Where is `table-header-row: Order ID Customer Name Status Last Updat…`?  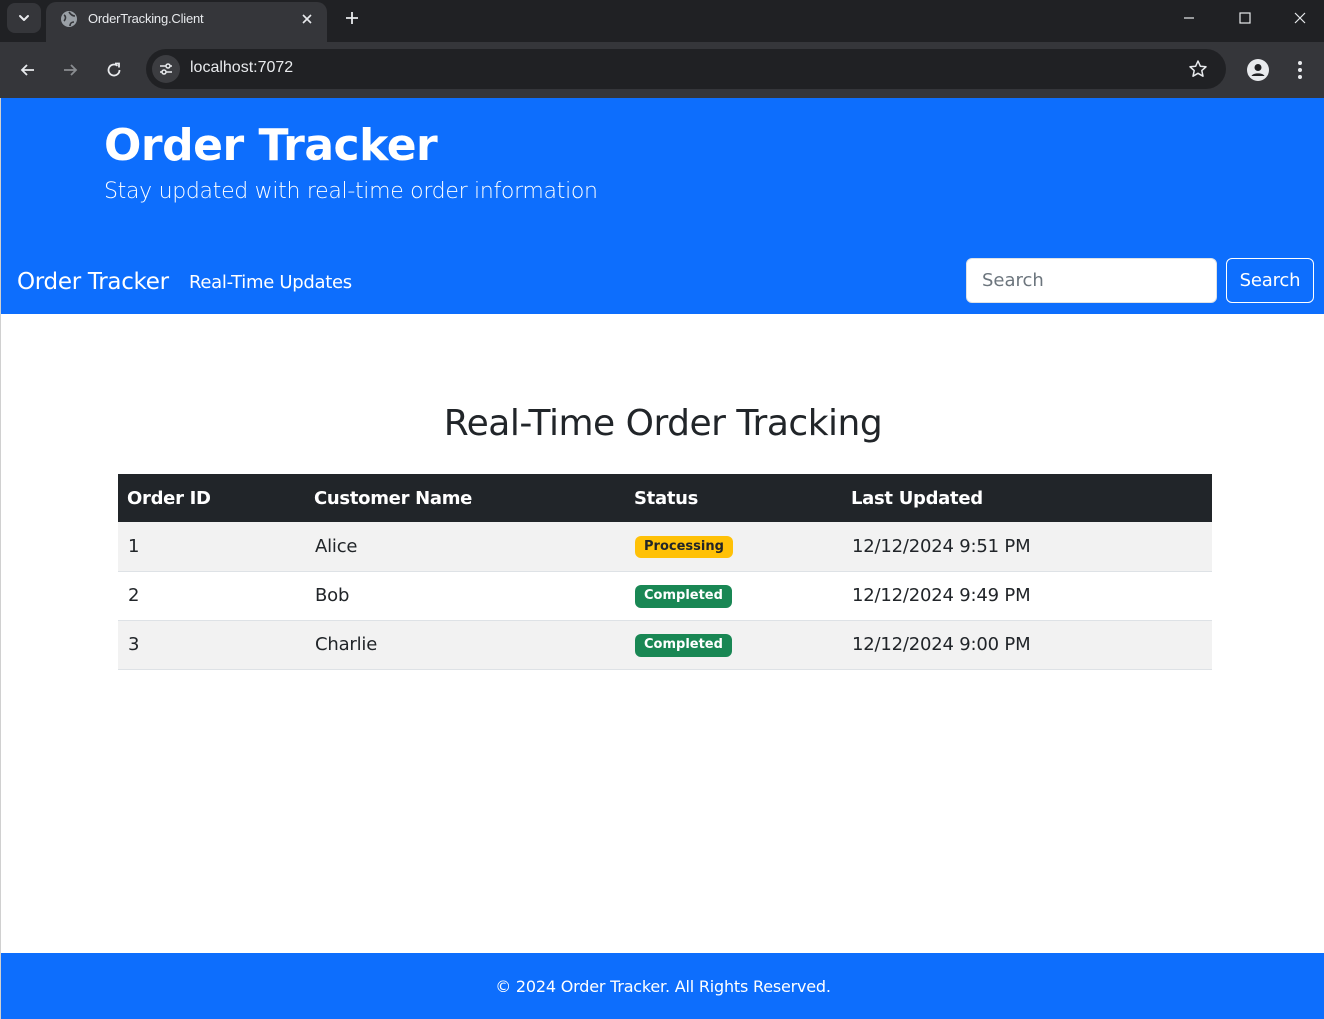 table-header-row: Order ID Customer Name Status Last Updat… is located at coordinates (665, 498).